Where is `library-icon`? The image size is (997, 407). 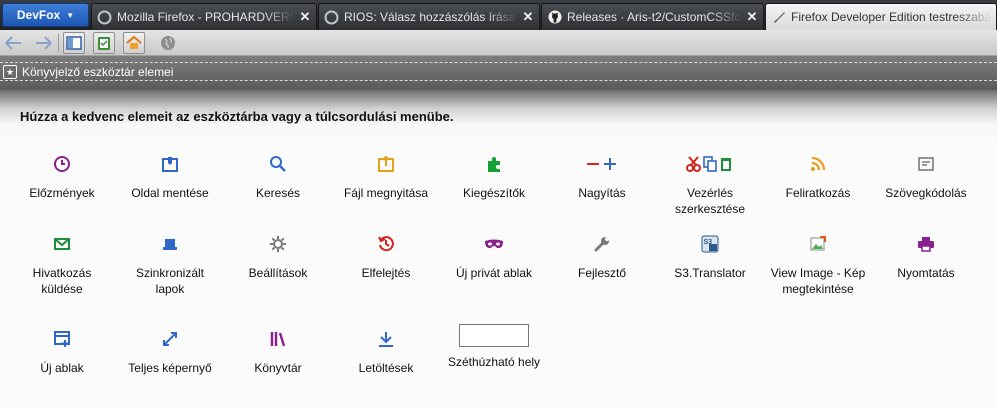
library-icon is located at coordinates (278, 339).